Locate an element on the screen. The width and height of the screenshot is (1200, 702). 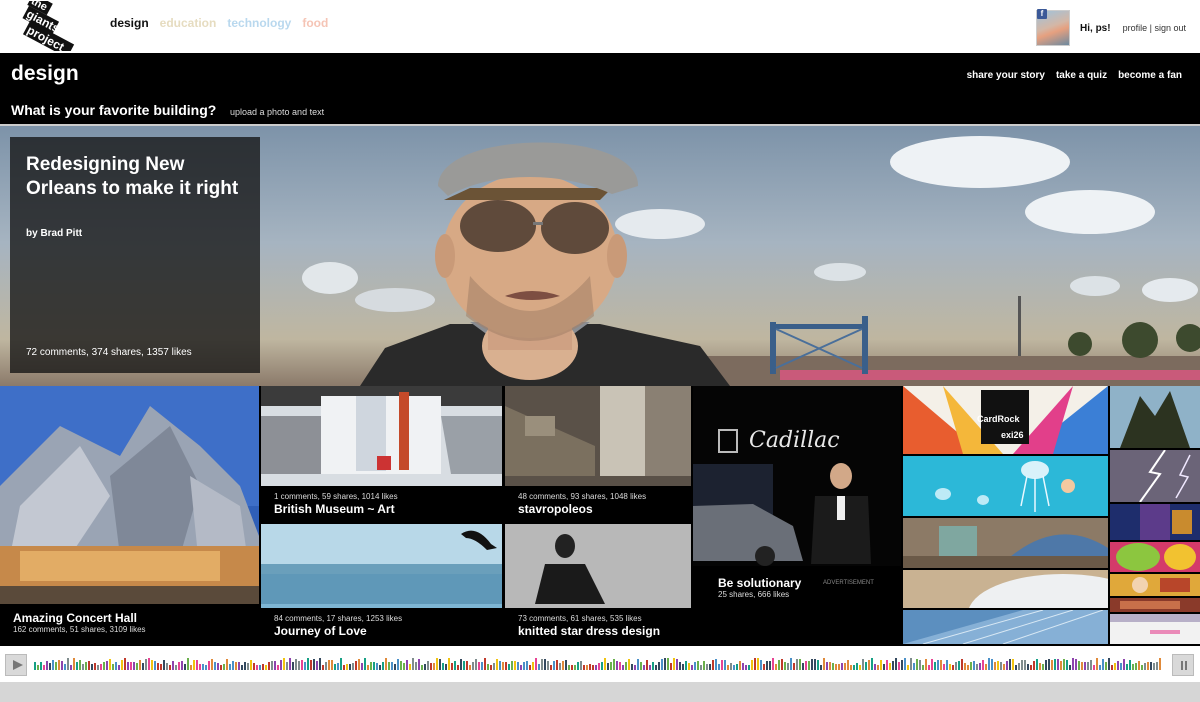
mosaic-tile-strip is located at coordinates (1155, 605).